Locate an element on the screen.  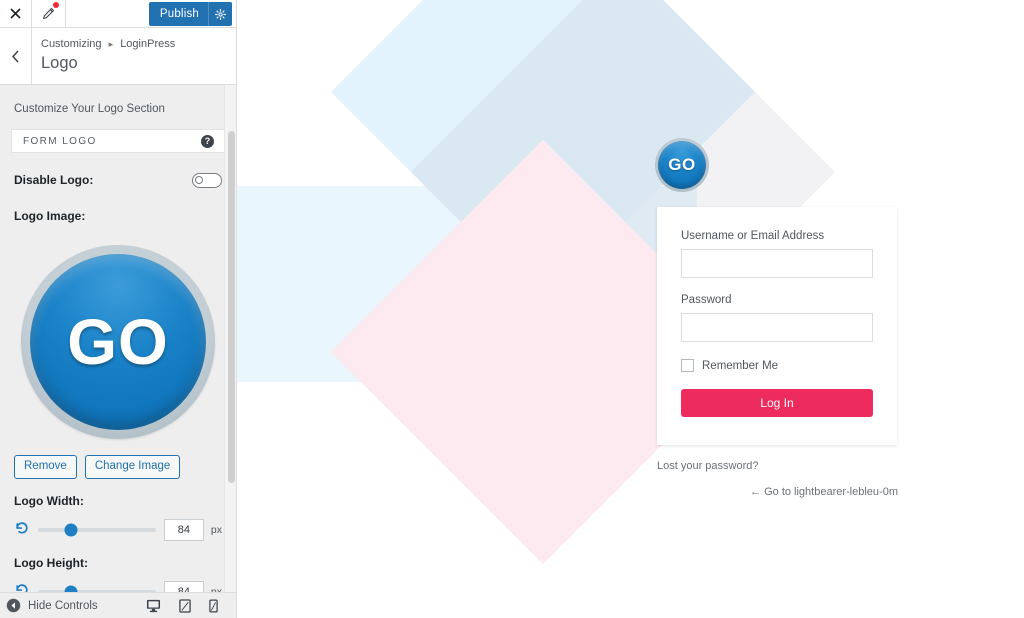
password-label: Password is located at coordinates (706, 300).